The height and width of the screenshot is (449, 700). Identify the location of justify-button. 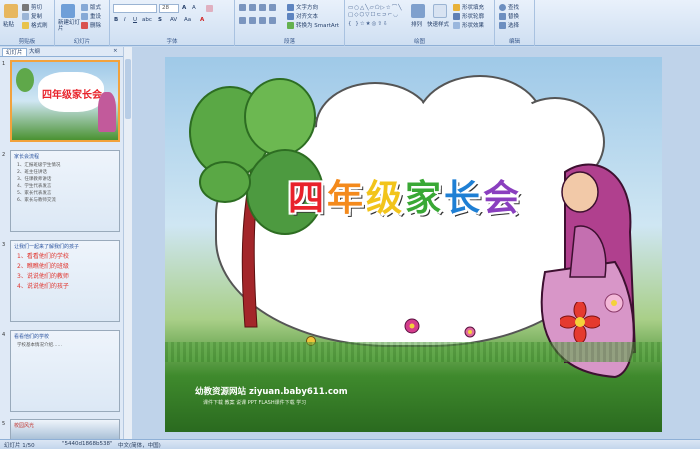
(272, 20).